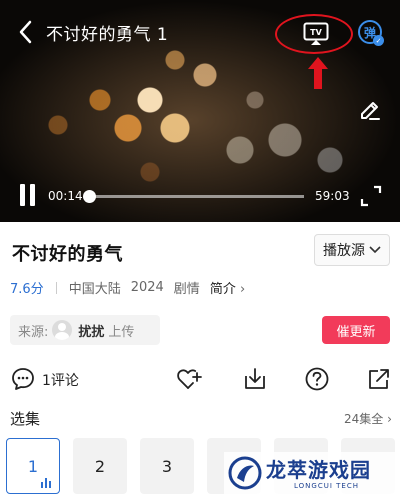  Describe the element at coordinates (60, 380) in the screenshot. I see `comment-count: 1评论` at that location.